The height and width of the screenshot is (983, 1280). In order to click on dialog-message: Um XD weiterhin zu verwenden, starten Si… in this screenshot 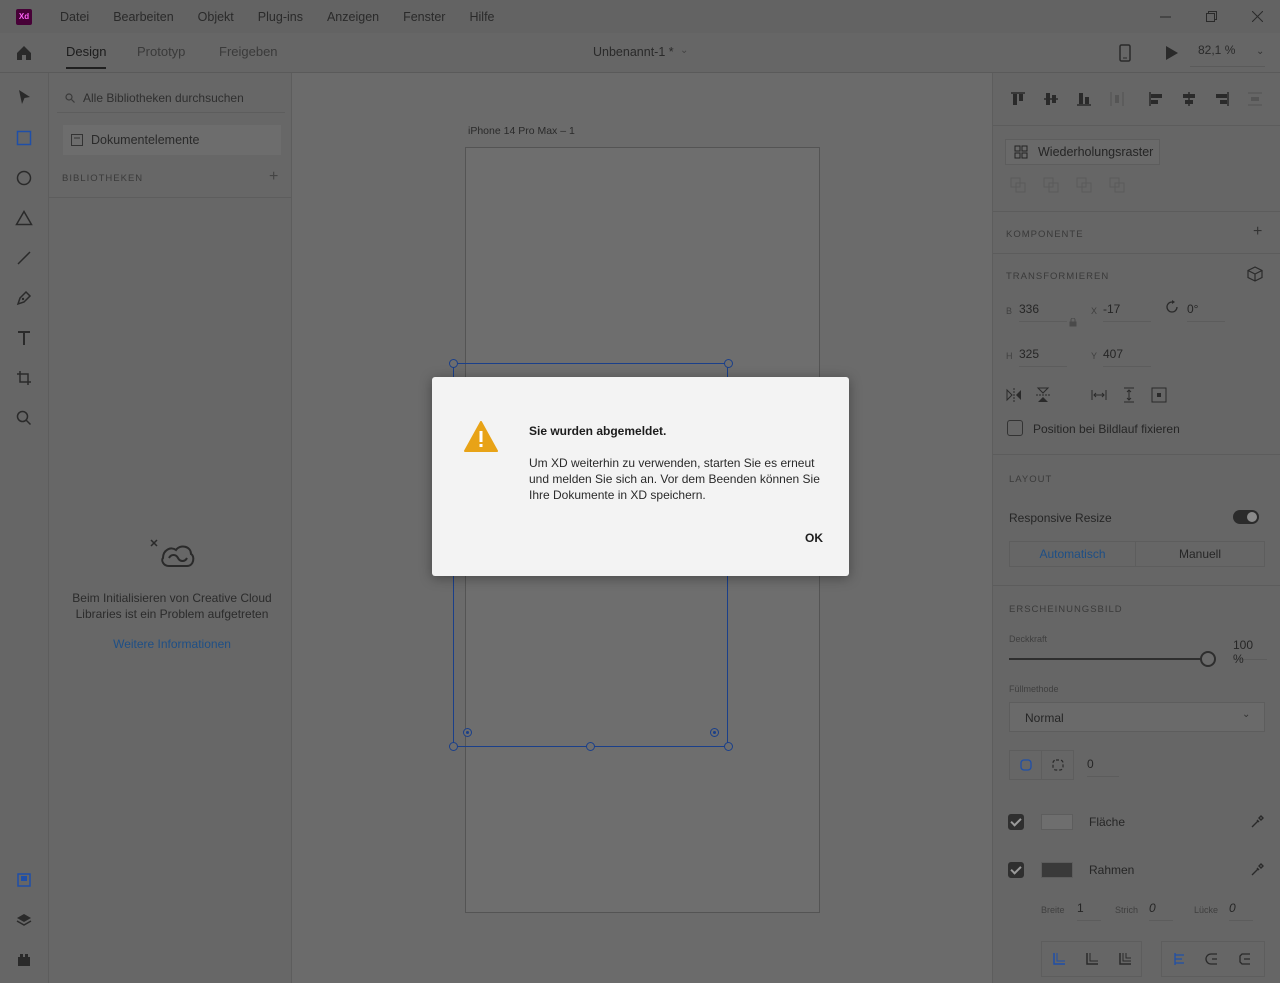, I will do `click(674, 479)`.